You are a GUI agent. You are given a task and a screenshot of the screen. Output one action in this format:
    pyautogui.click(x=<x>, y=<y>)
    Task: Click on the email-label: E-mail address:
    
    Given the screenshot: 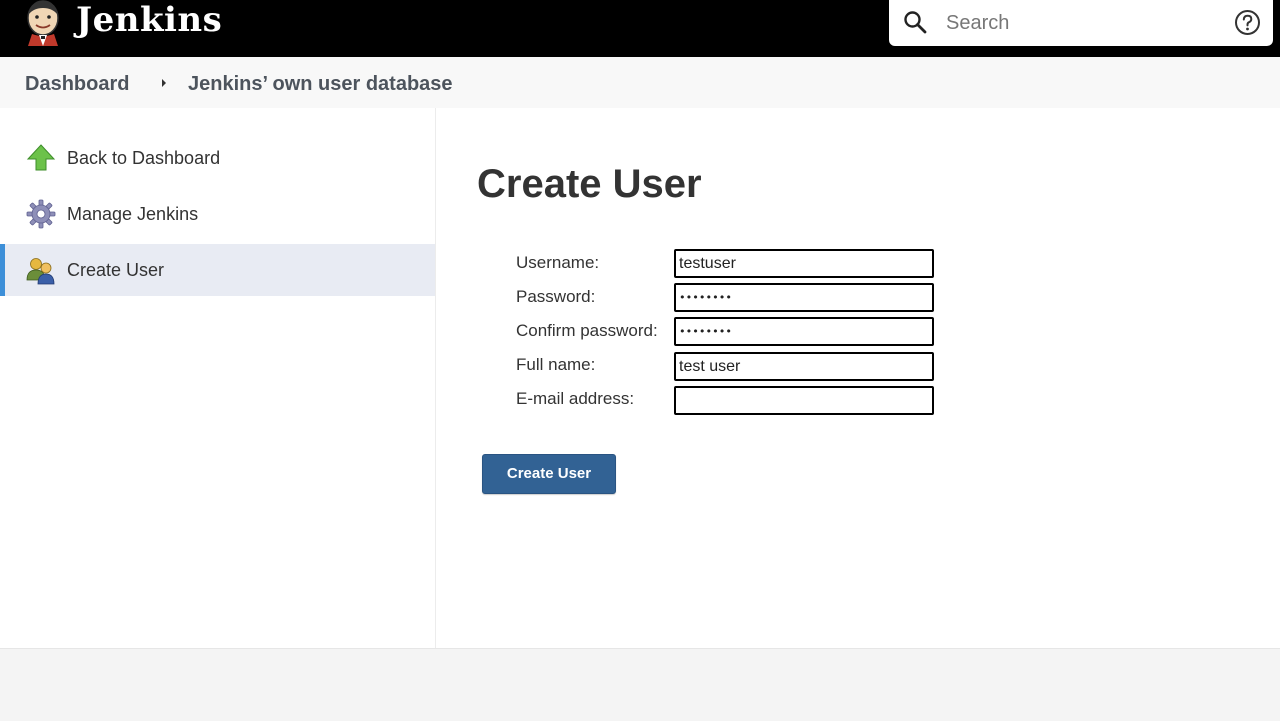 What is the action you would take?
    pyautogui.click(x=575, y=398)
    